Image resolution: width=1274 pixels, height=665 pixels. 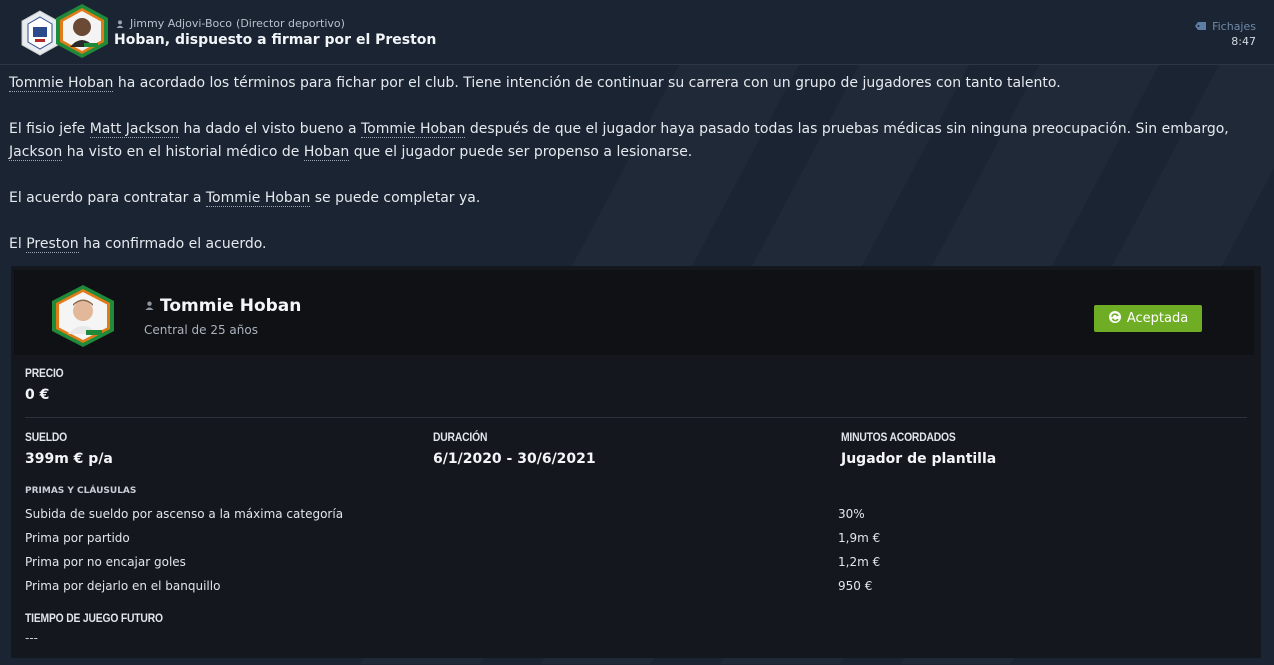 What do you see at coordinates (37, 395) in the screenshot?
I see `price-value: 0 €` at bounding box center [37, 395].